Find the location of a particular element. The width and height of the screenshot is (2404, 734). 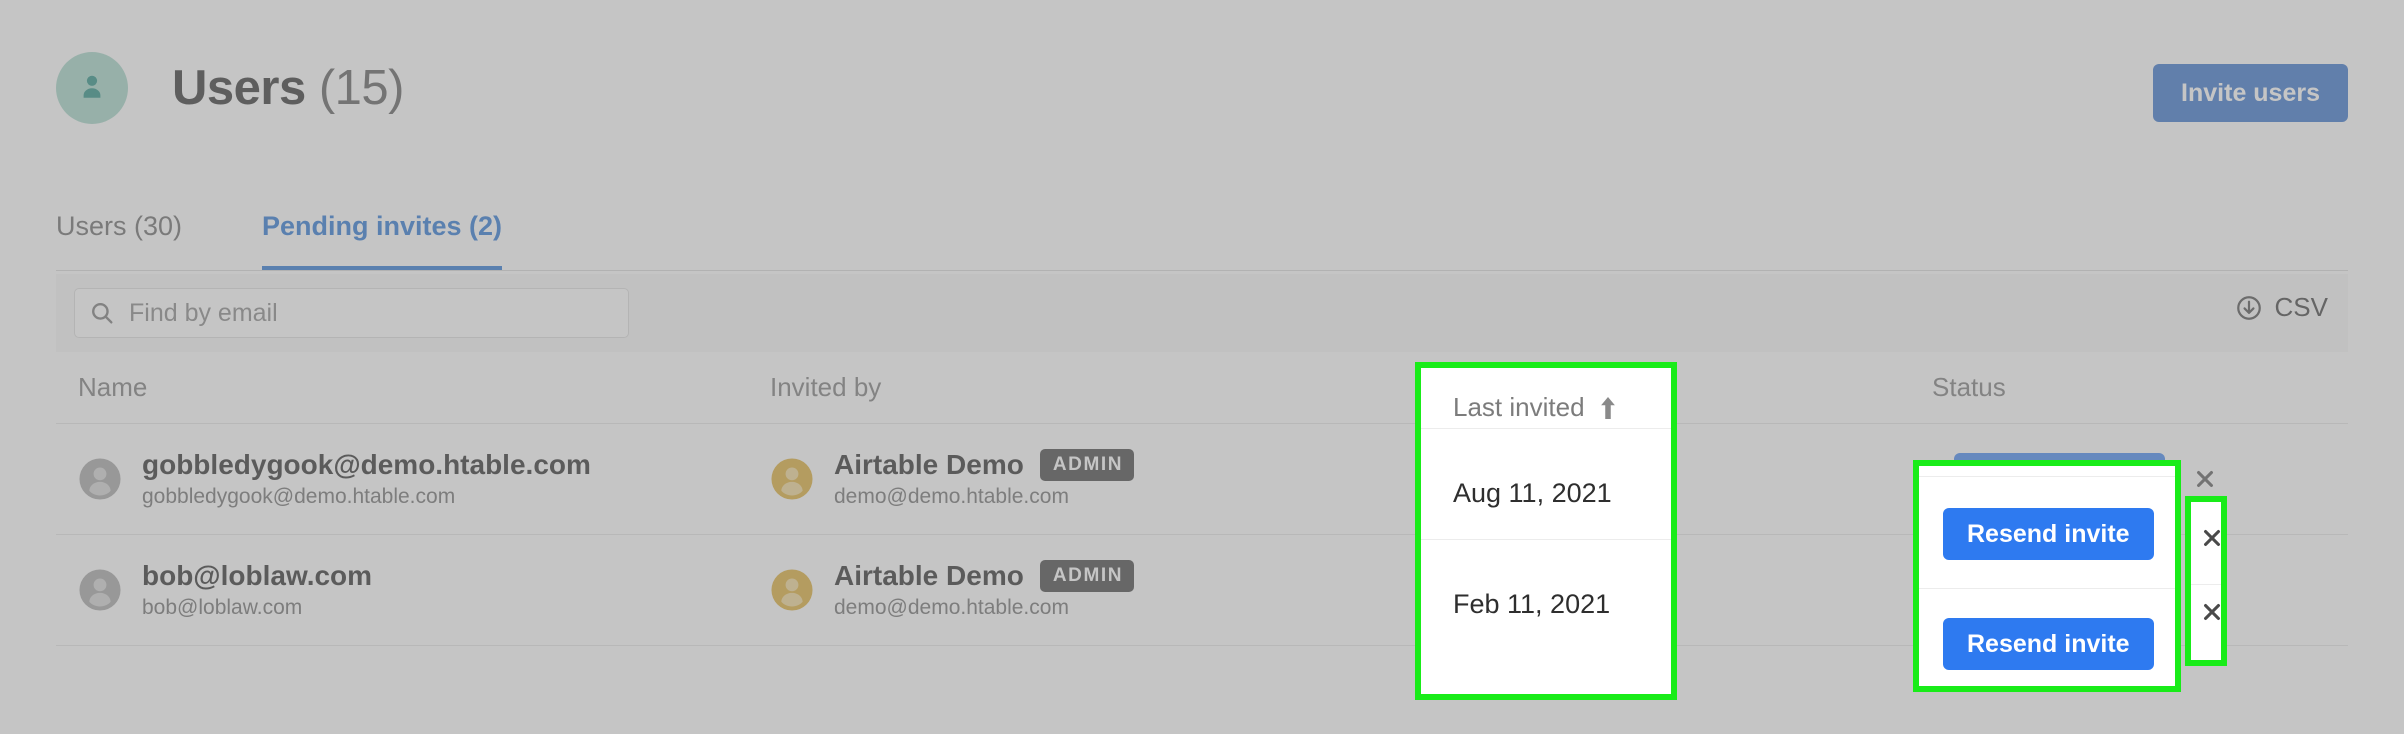

tab-users: Users (30) is located at coordinates (119, 233).